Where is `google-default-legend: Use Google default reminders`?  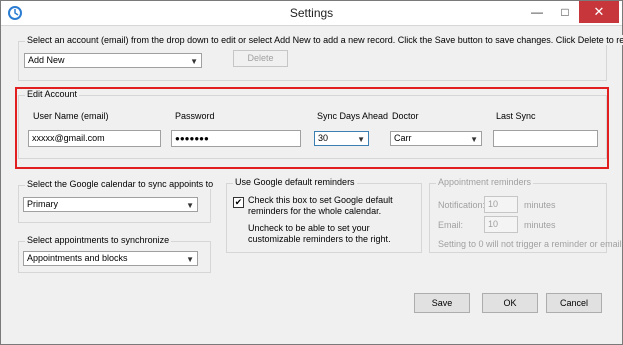
google-default-legend: Use Google default reminders is located at coordinates (295, 182).